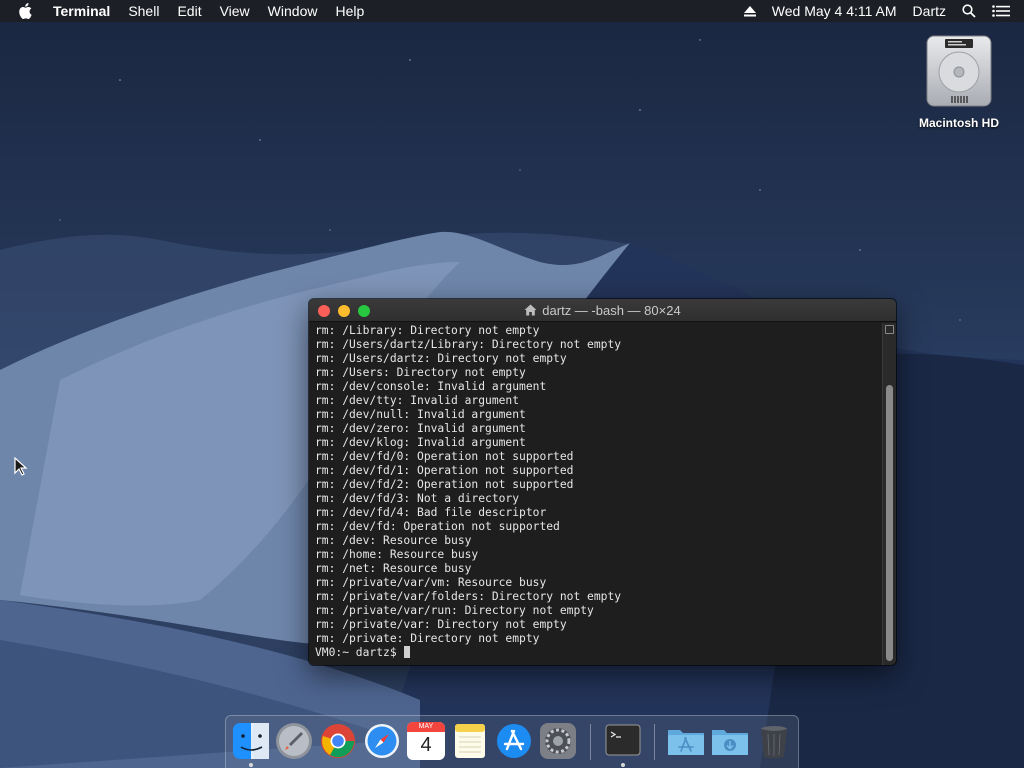  Describe the element at coordinates (889, 329) in the screenshot. I see `scroll-split-button` at that location.